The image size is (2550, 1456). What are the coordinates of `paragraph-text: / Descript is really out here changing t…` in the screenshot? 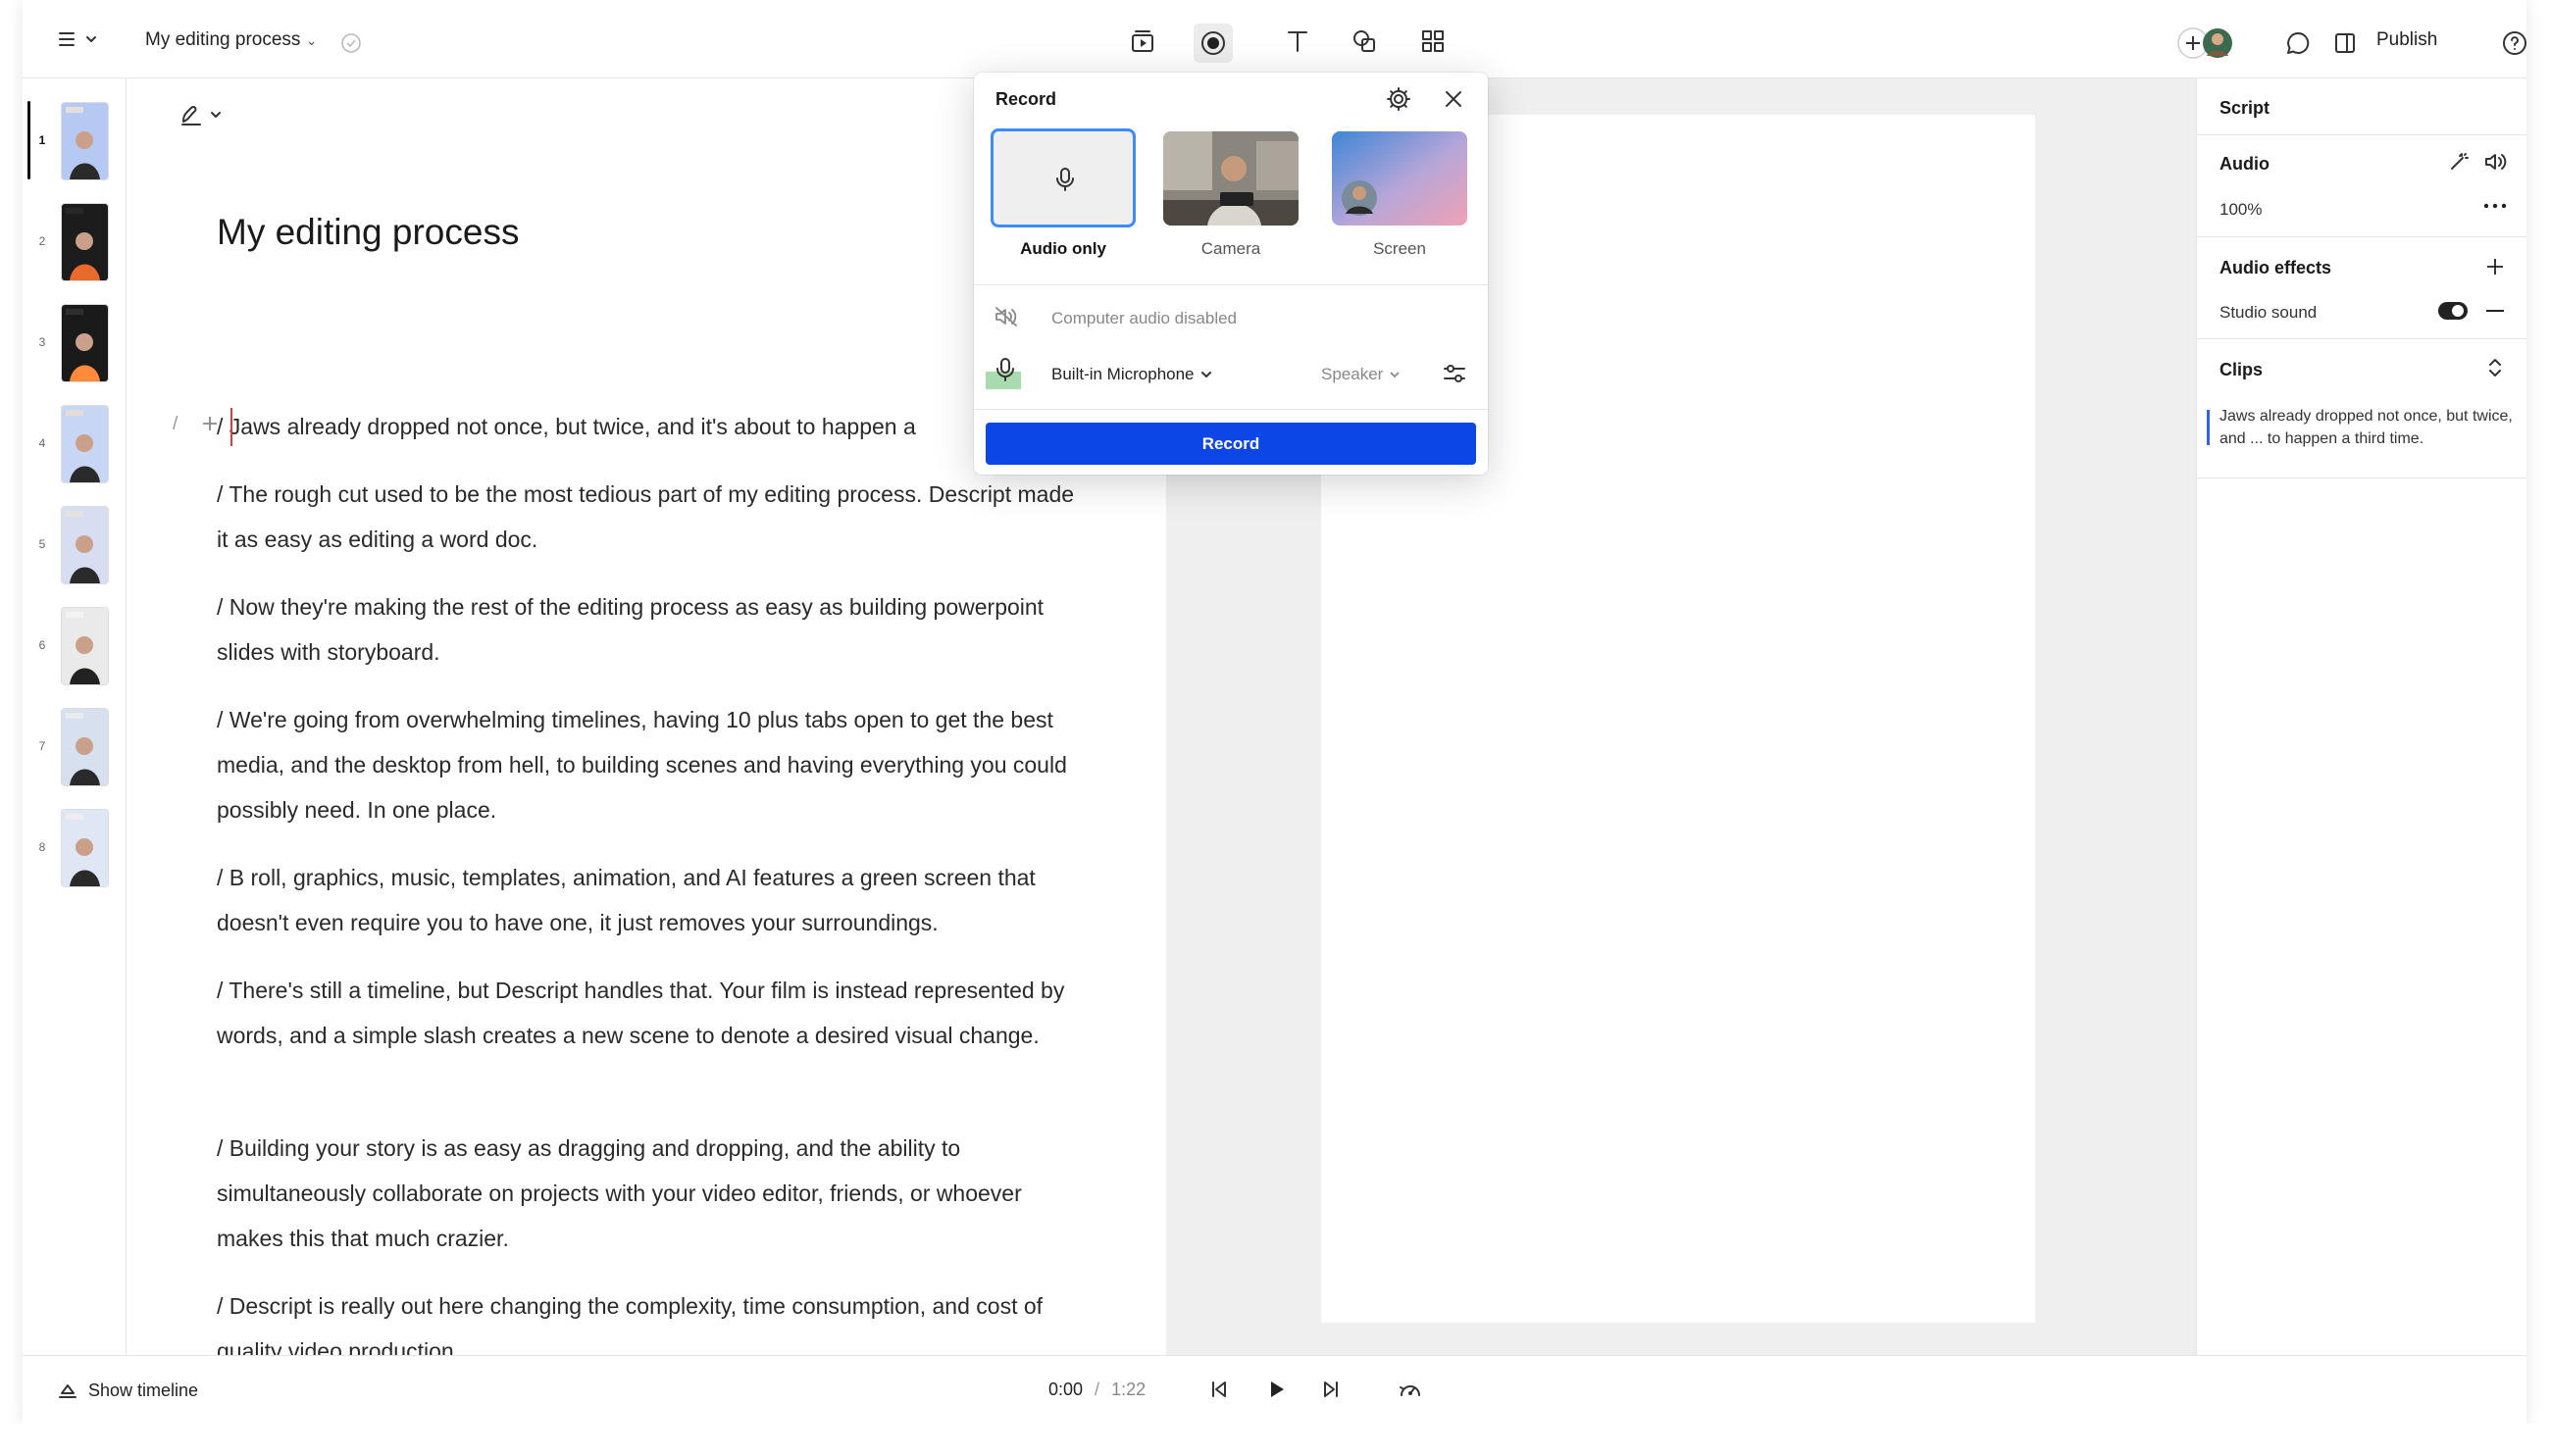 It's located at (630, 1328).